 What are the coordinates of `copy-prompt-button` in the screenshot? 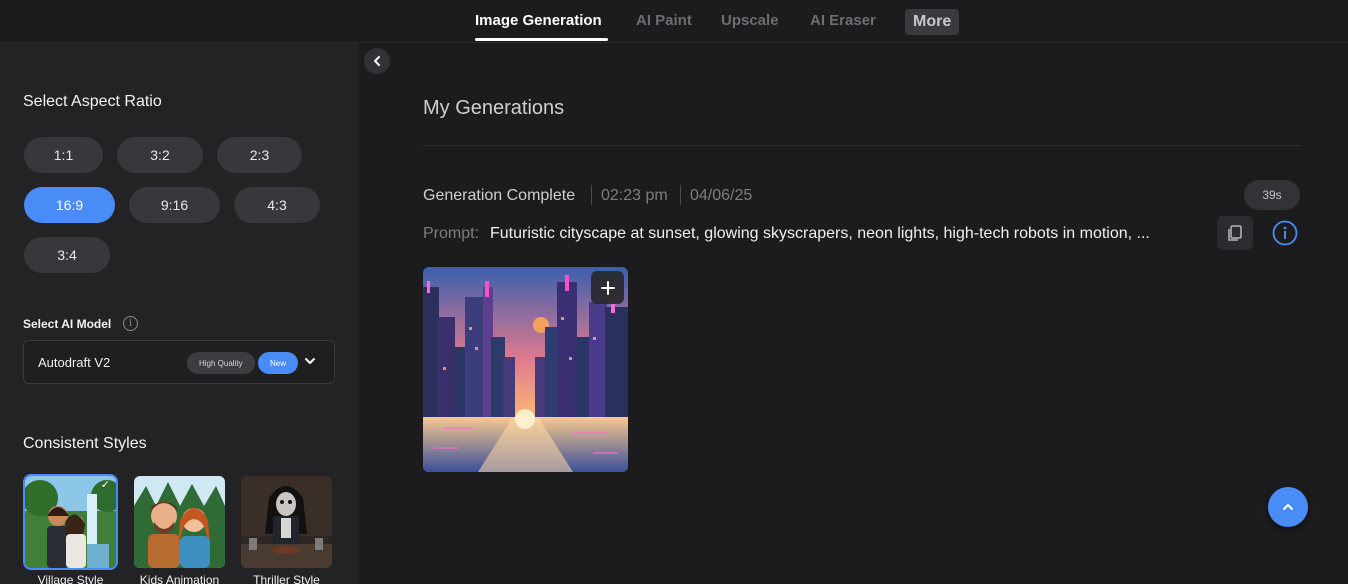 It's located at (1235, 233).